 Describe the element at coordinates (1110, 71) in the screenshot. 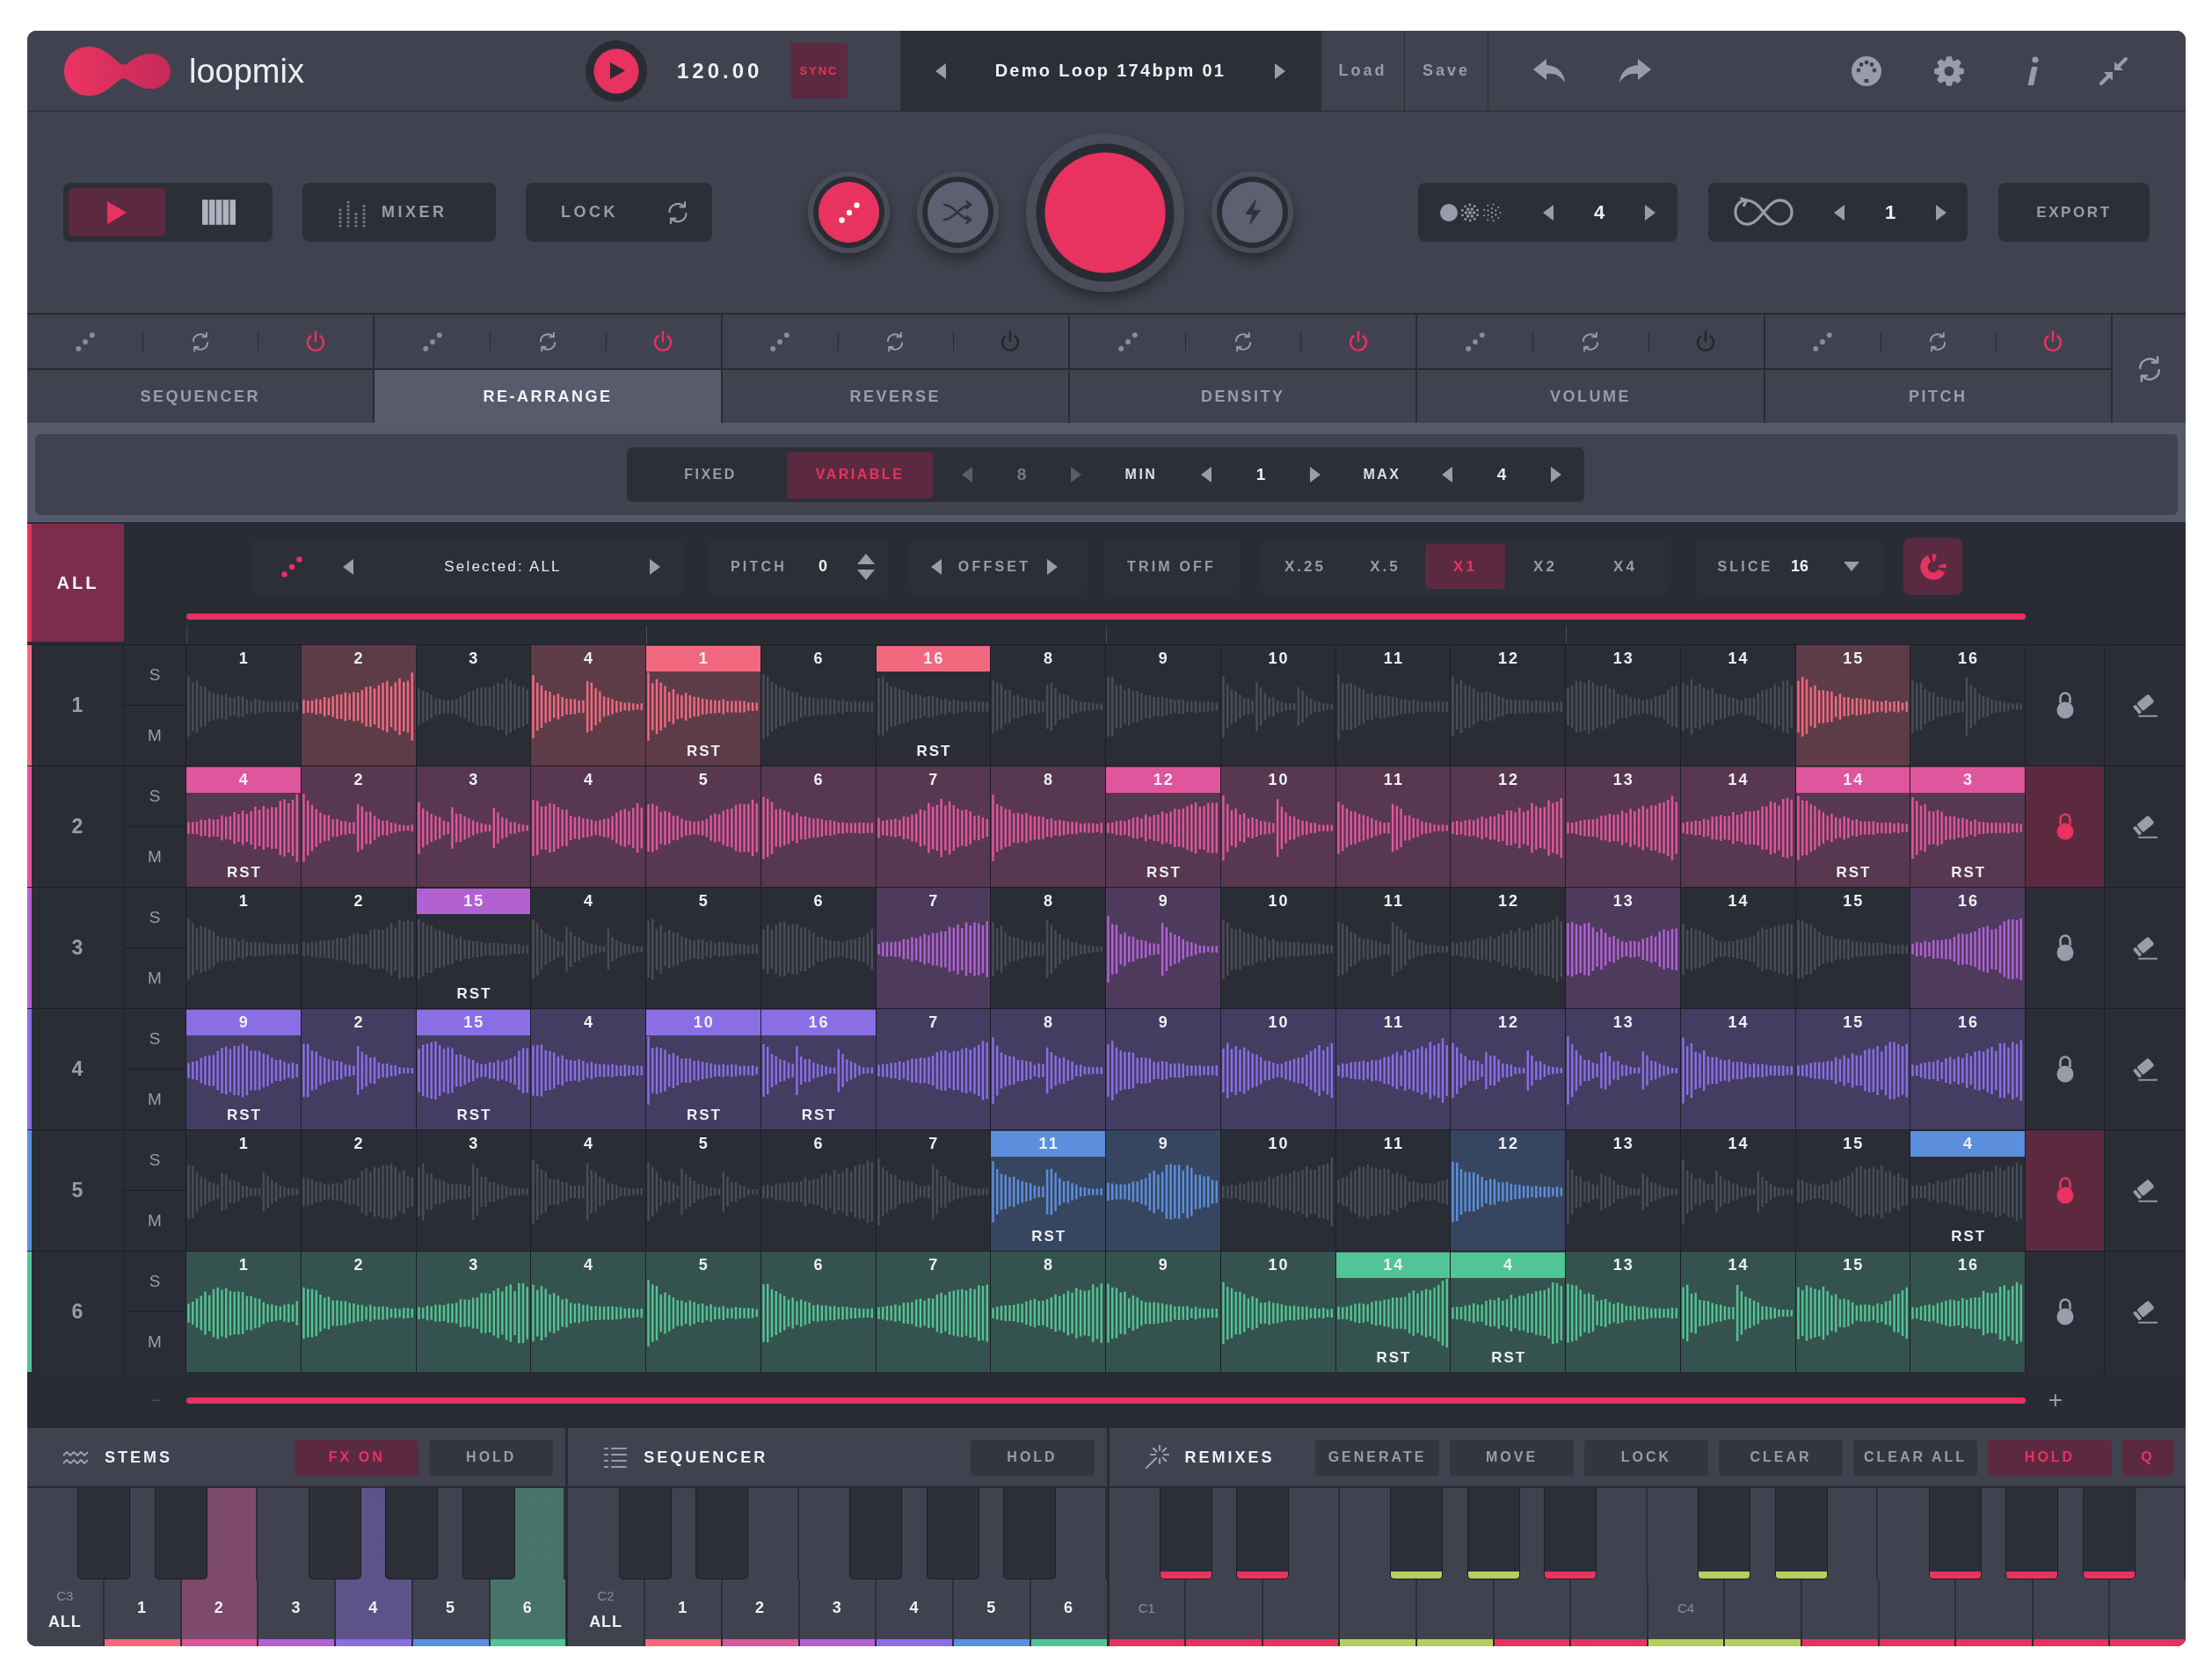

I see `preset-name: Demo Loop 174bpm 01` at that location.